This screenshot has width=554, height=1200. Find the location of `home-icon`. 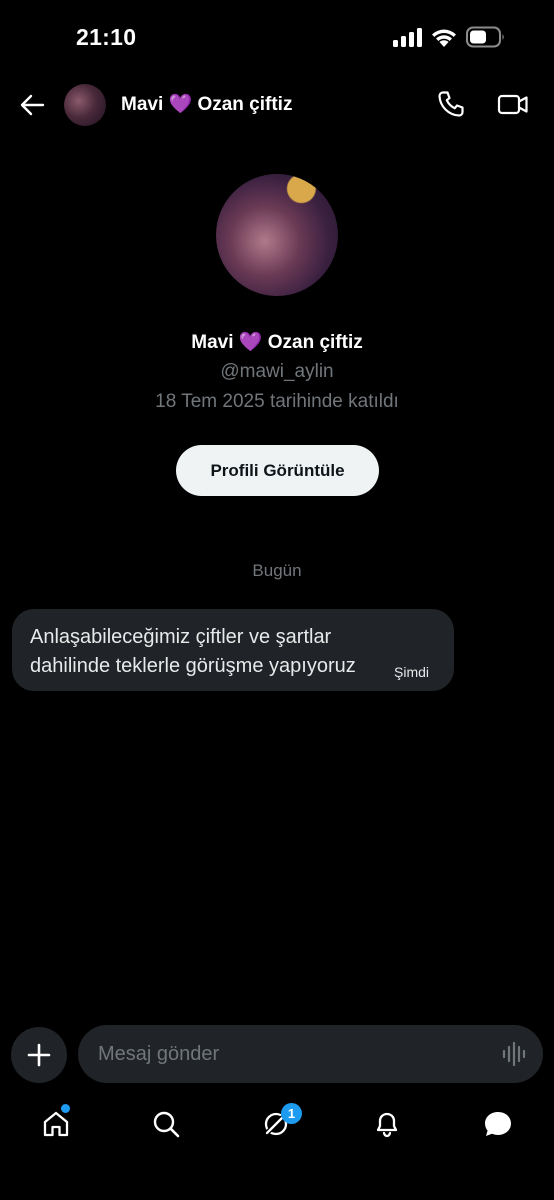

home-icon is located at coordinates (56, 1124).